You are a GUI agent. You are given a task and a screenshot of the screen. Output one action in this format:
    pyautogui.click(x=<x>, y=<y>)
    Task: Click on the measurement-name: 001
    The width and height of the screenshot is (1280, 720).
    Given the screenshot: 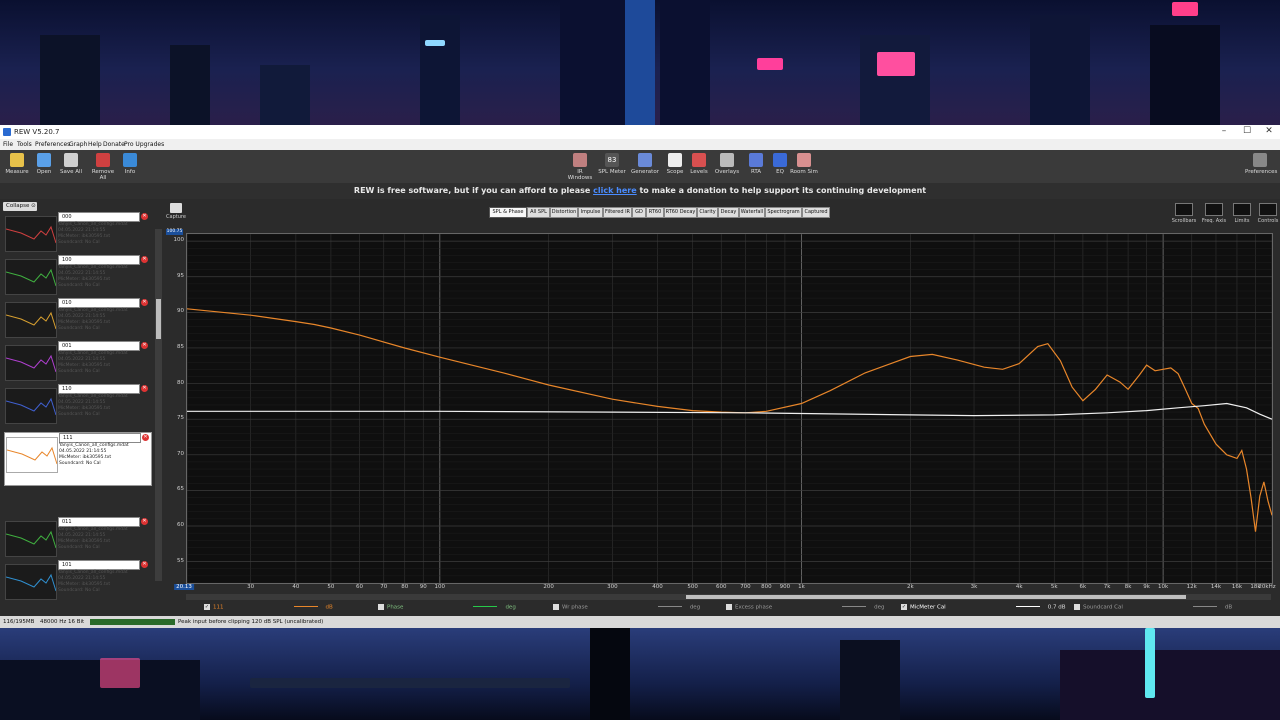 What is the action you would take?
    pyautogui.click(x=99, y=346)
    